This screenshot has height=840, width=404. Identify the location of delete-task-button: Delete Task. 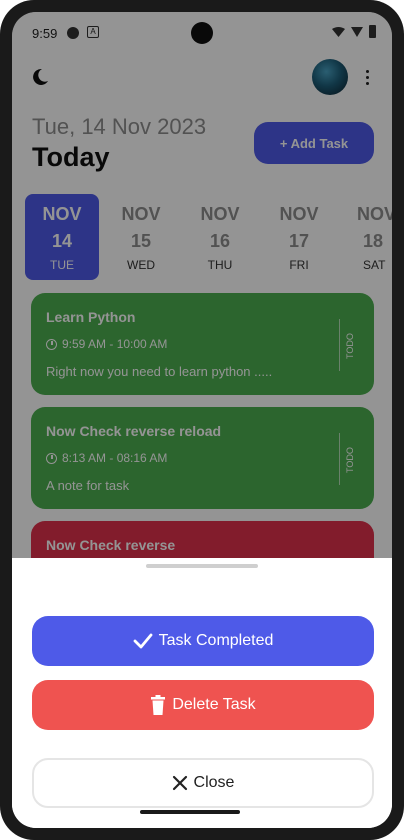
(203, 705).